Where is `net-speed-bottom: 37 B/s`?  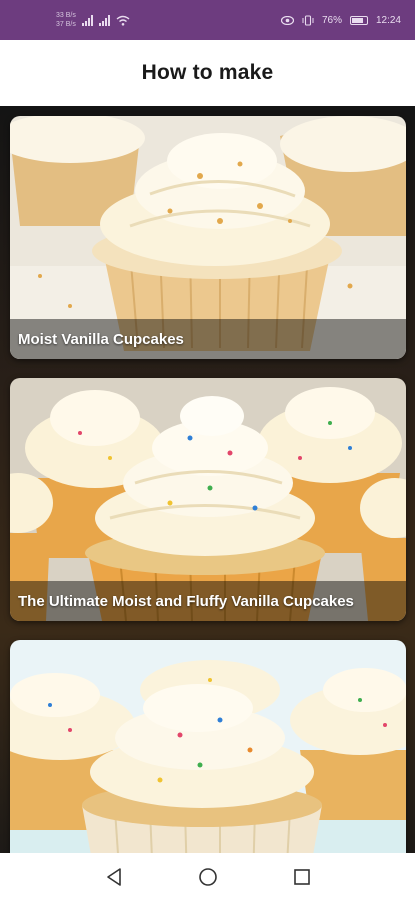
net-speed-bottom: 37 B/s is located at coordinates (66, 24).